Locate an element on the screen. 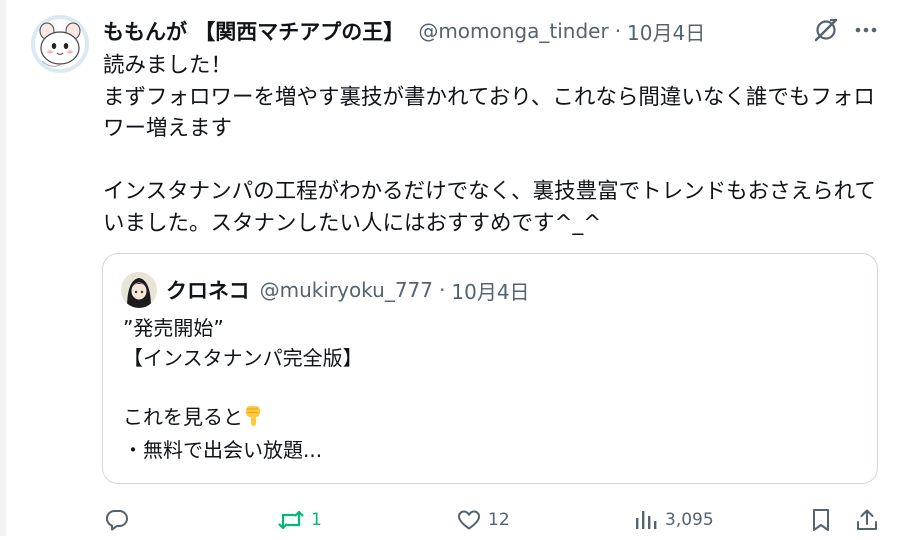  grok-icon is located at coordinates (826, 30).